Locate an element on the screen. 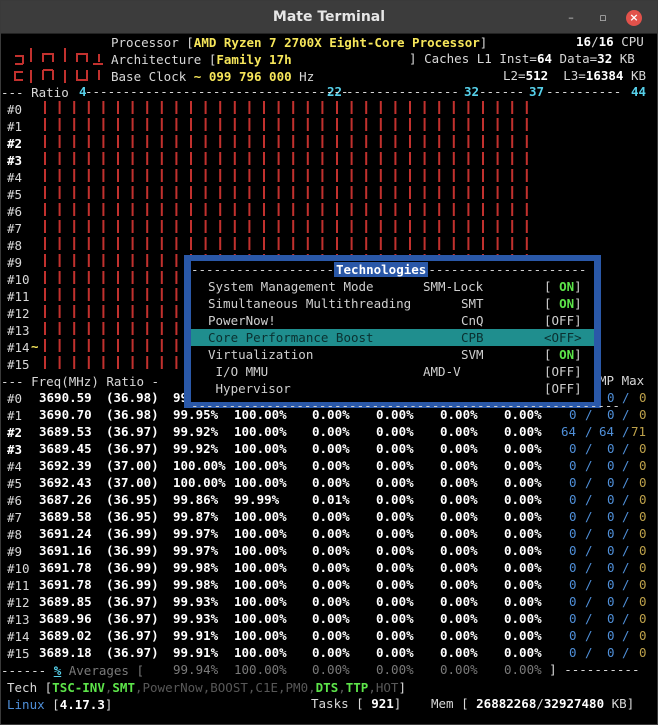 Image resolution: width=658 pixels, height=725 pixels. ratio-mark: 37 is located at coordinates (537, 91).